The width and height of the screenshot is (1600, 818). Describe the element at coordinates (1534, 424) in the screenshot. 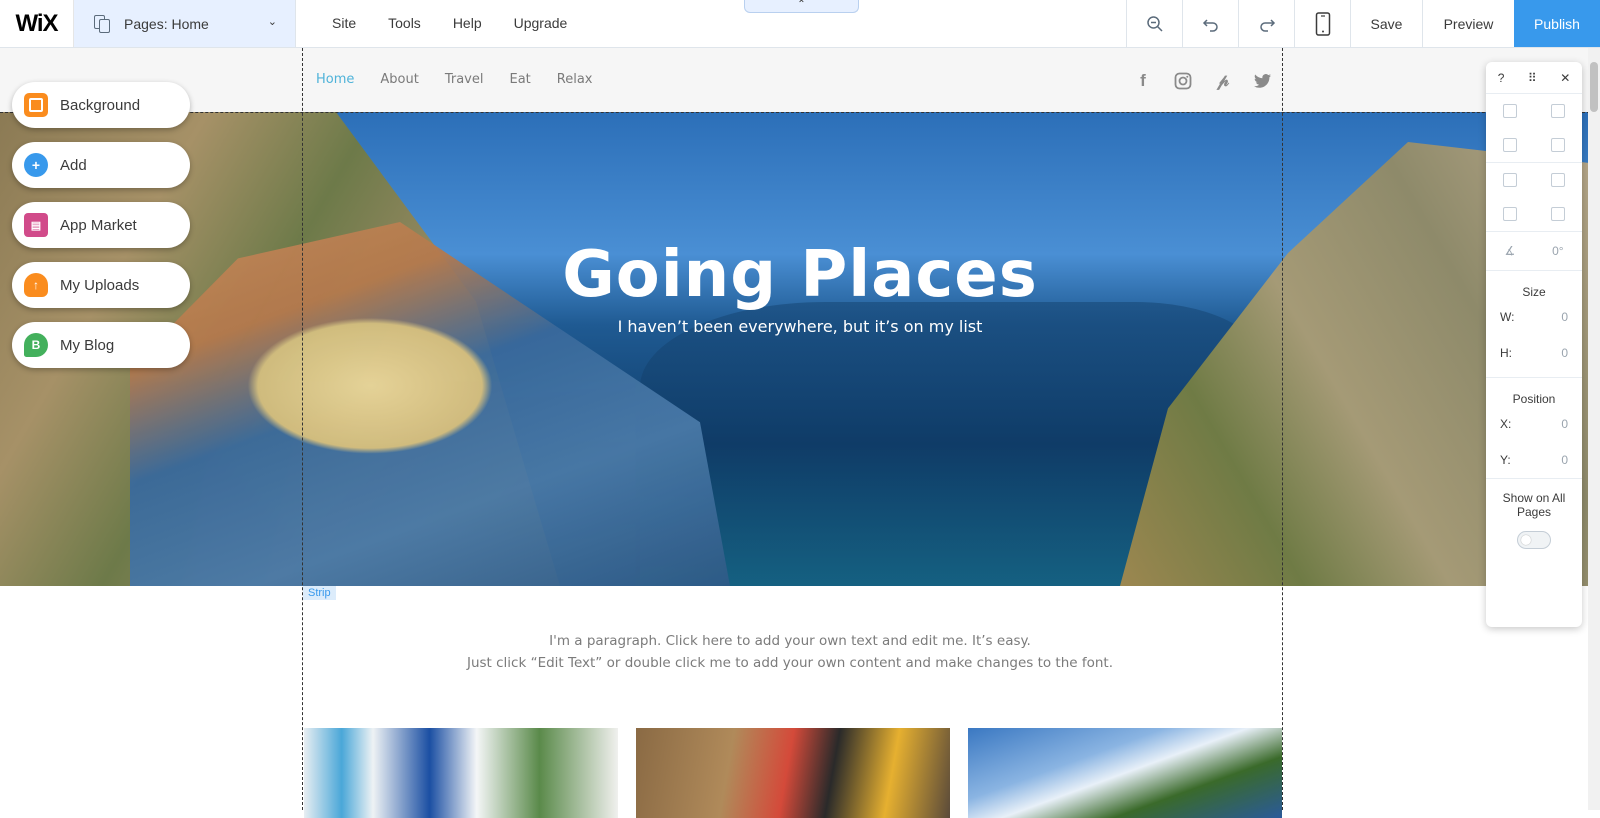

I see `x-field: X: 0` at that location.